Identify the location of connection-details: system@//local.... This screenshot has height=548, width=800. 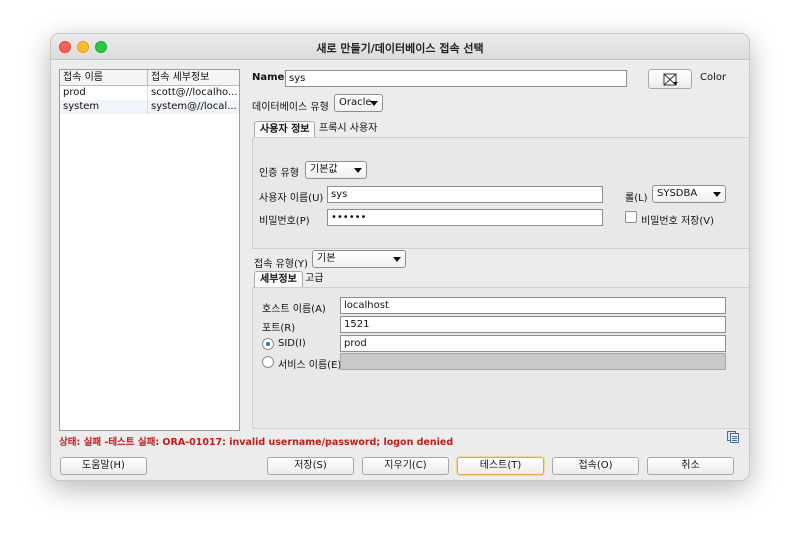
(194, 106).